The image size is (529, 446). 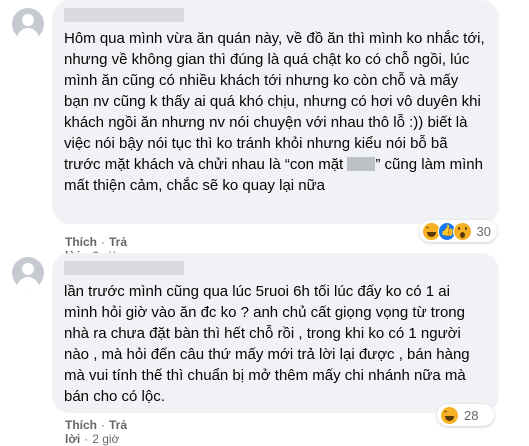 I want to click on haha-reaction-icon, so click(x=449, y=415).